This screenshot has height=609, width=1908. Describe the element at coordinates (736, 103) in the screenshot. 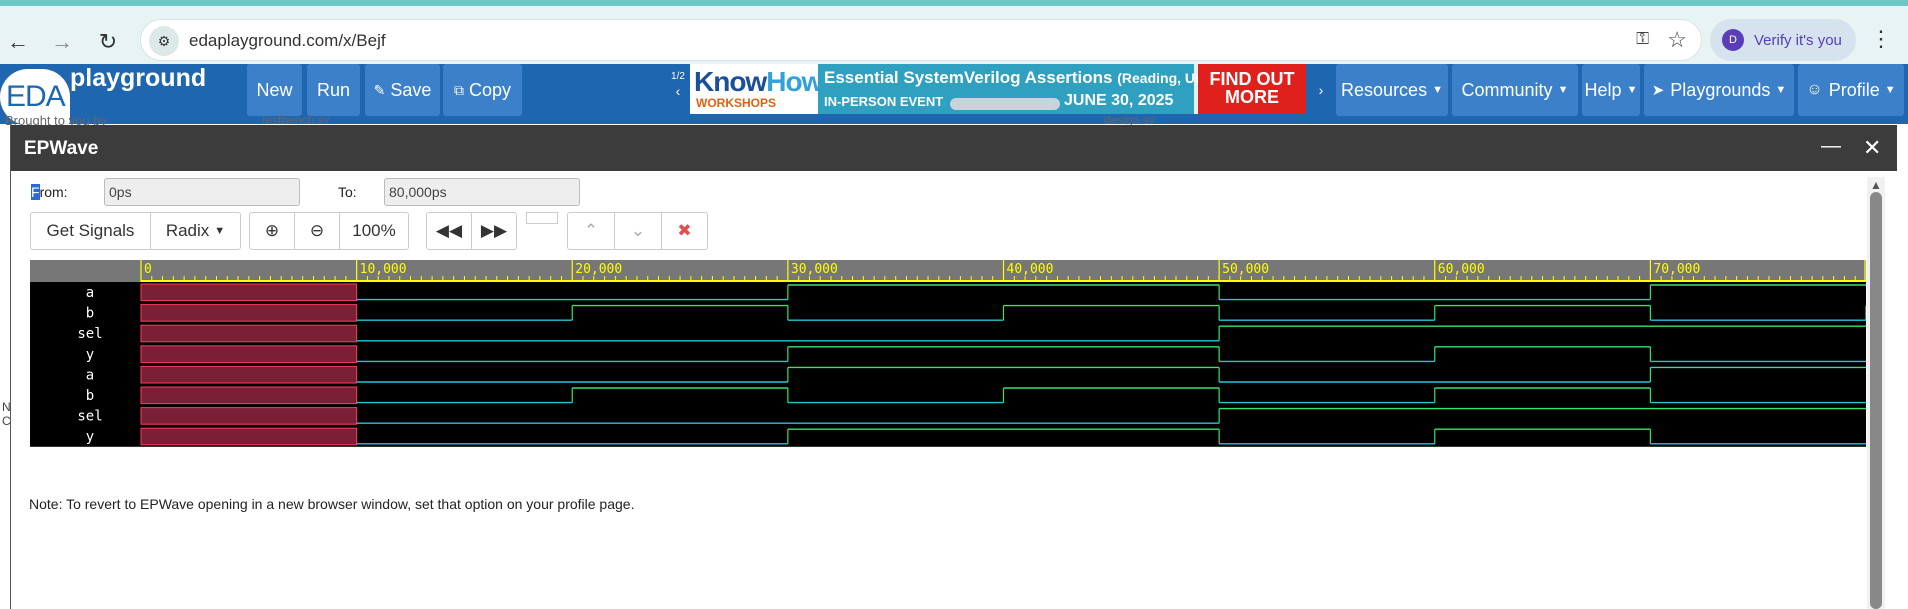

I see `banner-workshops: WORKSHOPS` at that location.